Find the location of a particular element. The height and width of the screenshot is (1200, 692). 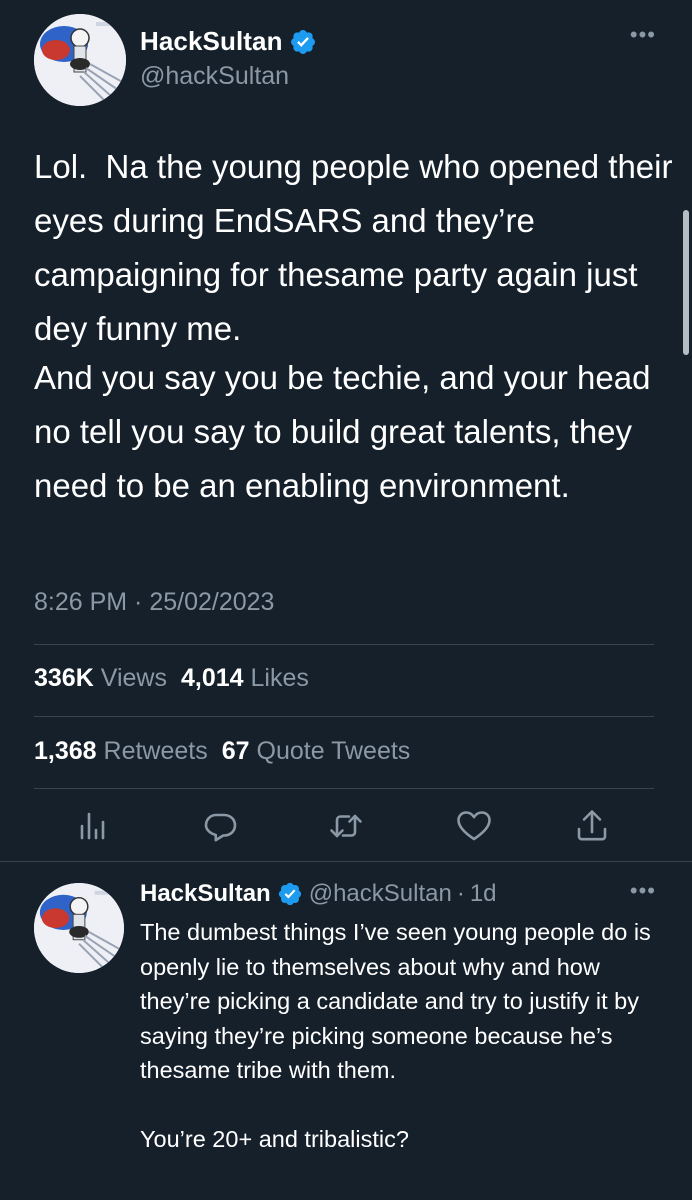

views-stat: 336K Views is located at coordinates (100, 678).